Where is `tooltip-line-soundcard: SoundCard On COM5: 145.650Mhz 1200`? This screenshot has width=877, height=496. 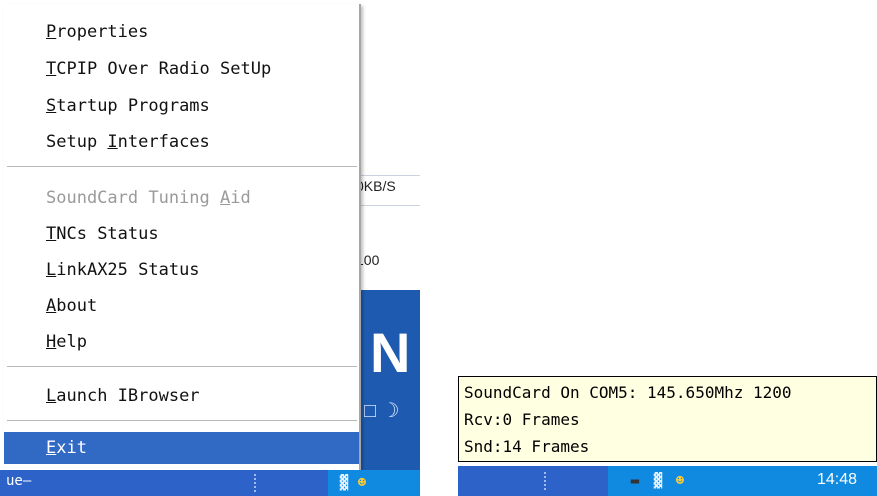
tooltip-line-soundcard: SoundCard On COM5: 145.650Mhz 1200 is located at coordinates (628, 392).